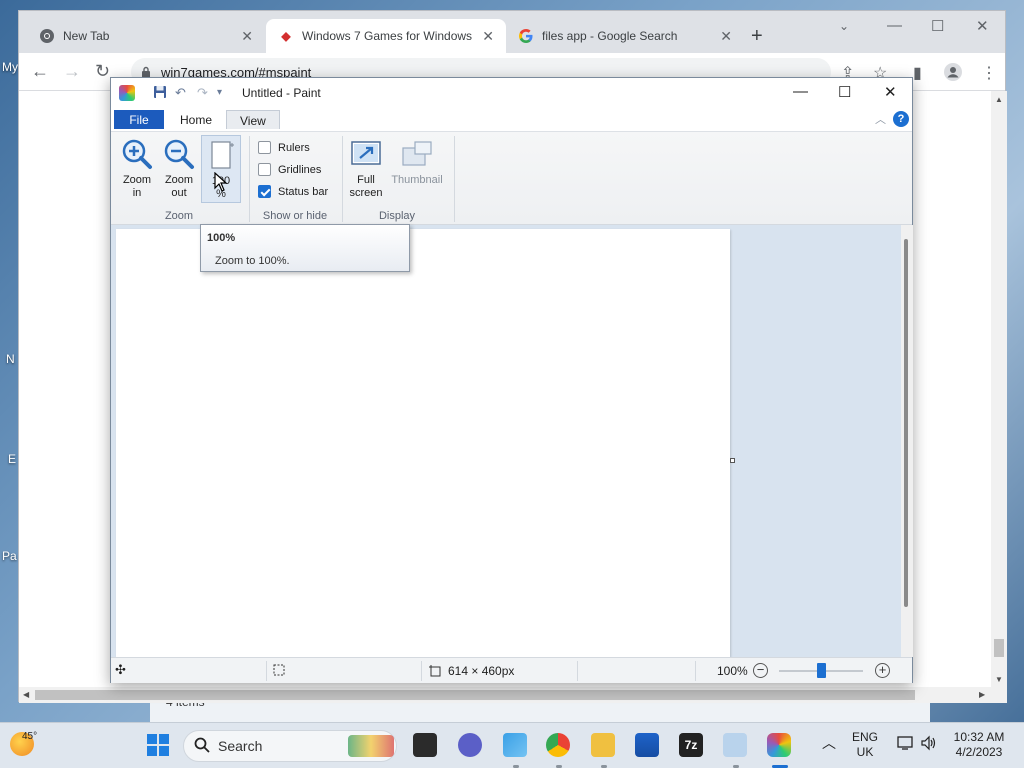  Describe the element at coordinates (732, 671) in the screenshot. I see `zoom-level-text: 100%` at that location.